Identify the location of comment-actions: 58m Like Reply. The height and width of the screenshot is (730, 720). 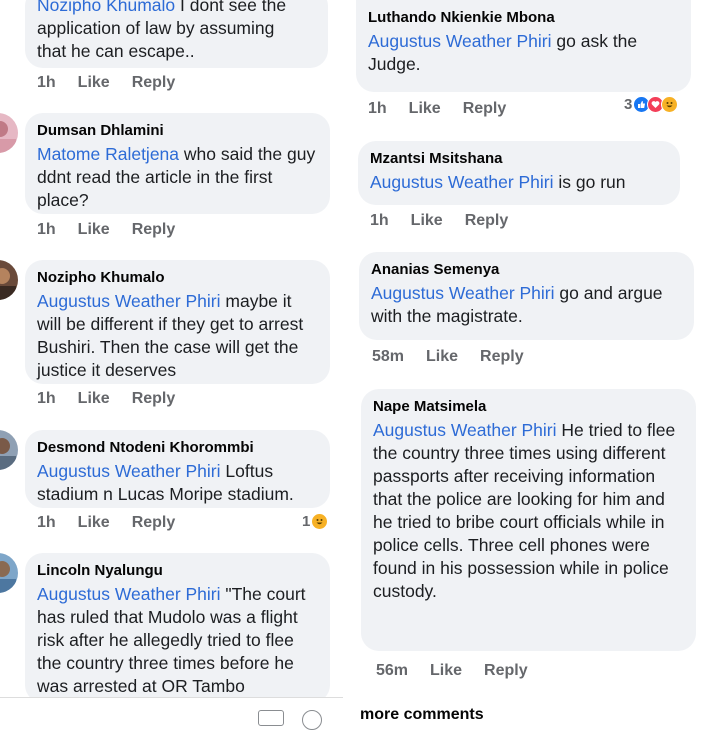
(448, 357).